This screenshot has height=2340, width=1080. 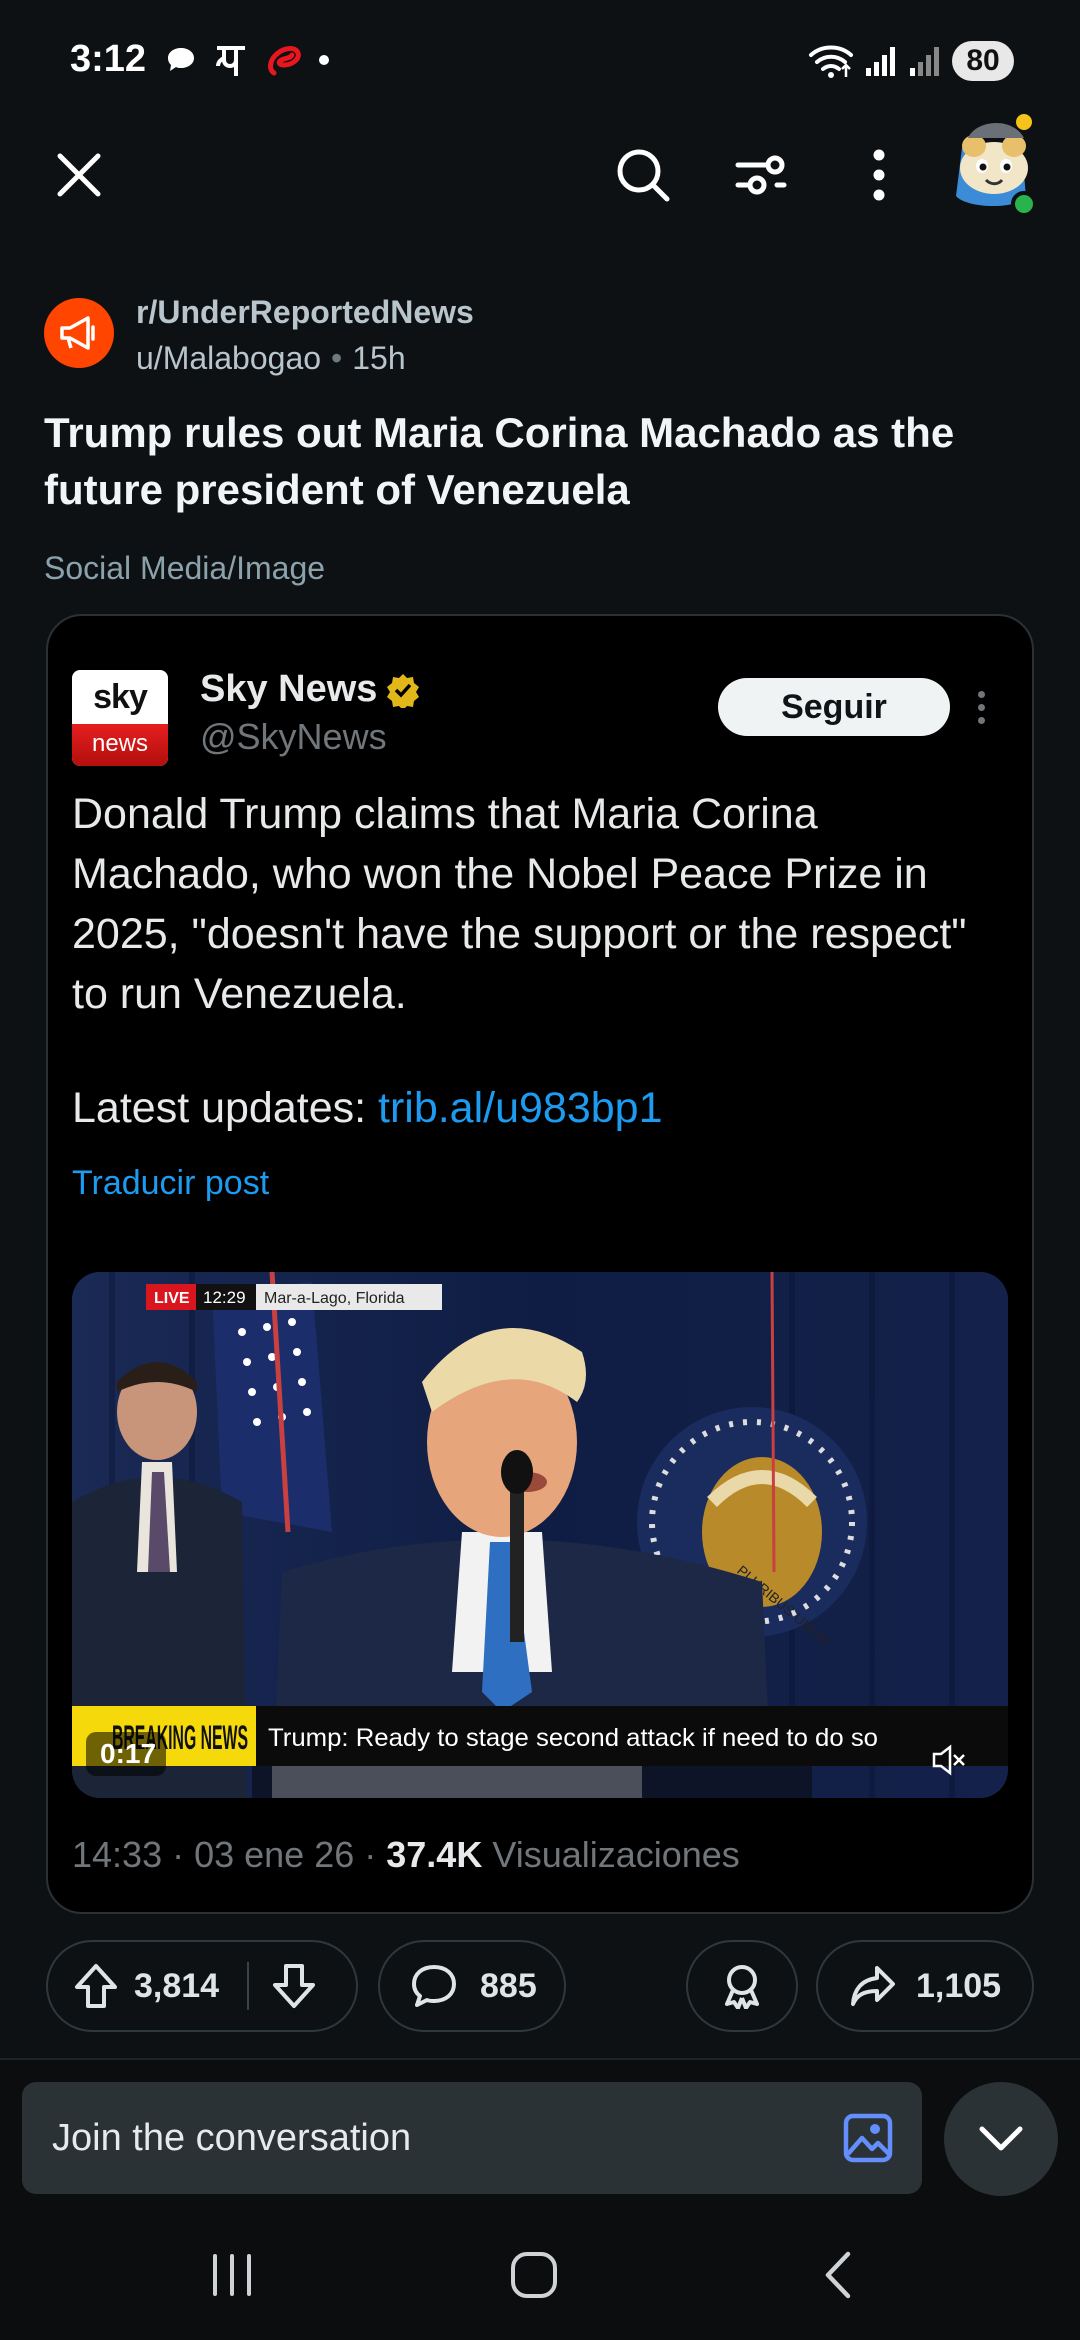 I want to click on back-icon, so click(x=838, y=2275).